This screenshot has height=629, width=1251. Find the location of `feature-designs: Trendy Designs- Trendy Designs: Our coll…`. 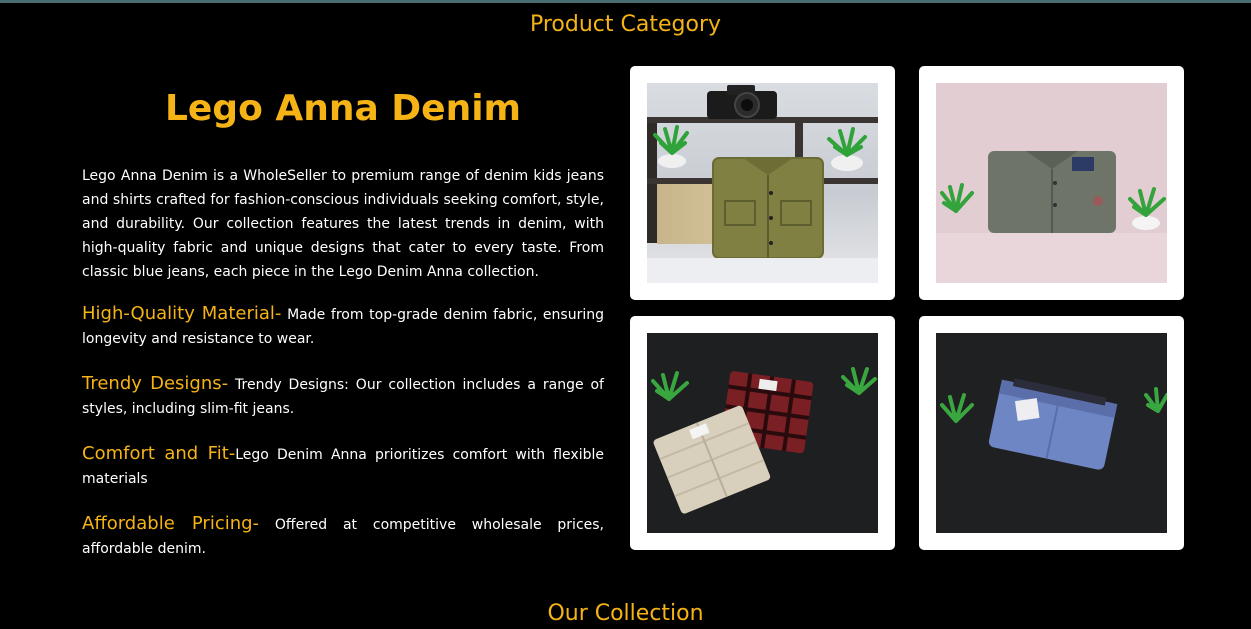

feature-designs: Trendy Designs- Trendy Designs: Our coll… is located at coordinates (343, 396).